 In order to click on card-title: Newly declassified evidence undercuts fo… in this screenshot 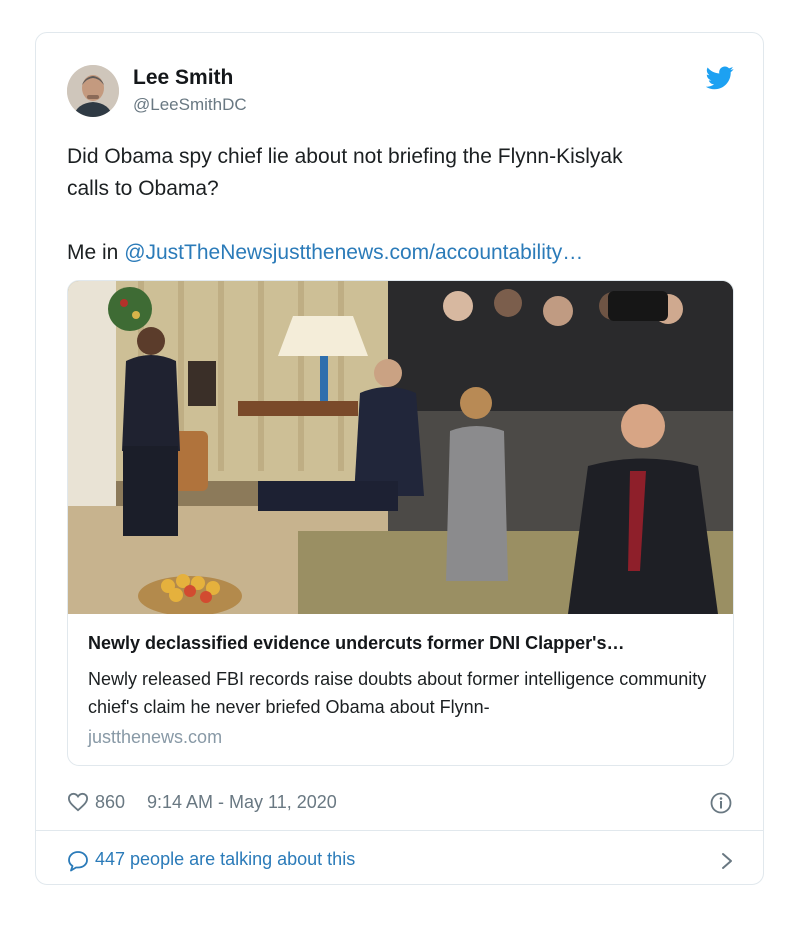, I will do `click(356, 643)`.